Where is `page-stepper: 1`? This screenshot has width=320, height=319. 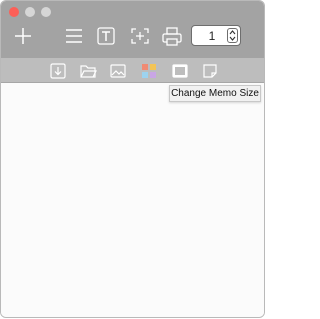
page-stepper: 1 is located at coordinates (216, 35).